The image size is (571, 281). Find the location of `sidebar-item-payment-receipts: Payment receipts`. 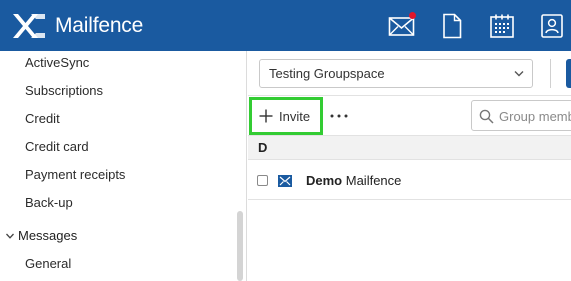

sidebar-item-payment-receipts: Payment receipts is located at coordinates (75, 174).